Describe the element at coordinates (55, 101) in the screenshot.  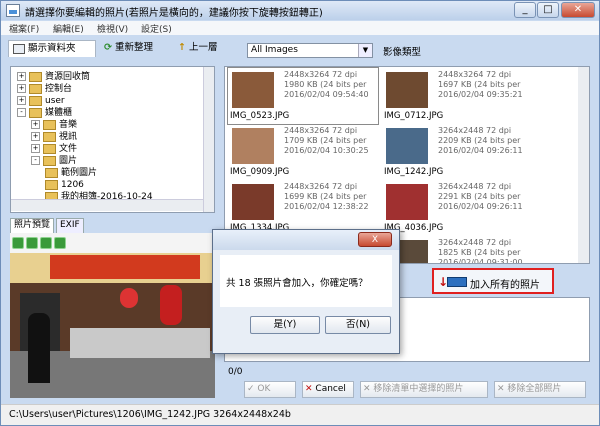
I see `tree-node-label: user` at that location.